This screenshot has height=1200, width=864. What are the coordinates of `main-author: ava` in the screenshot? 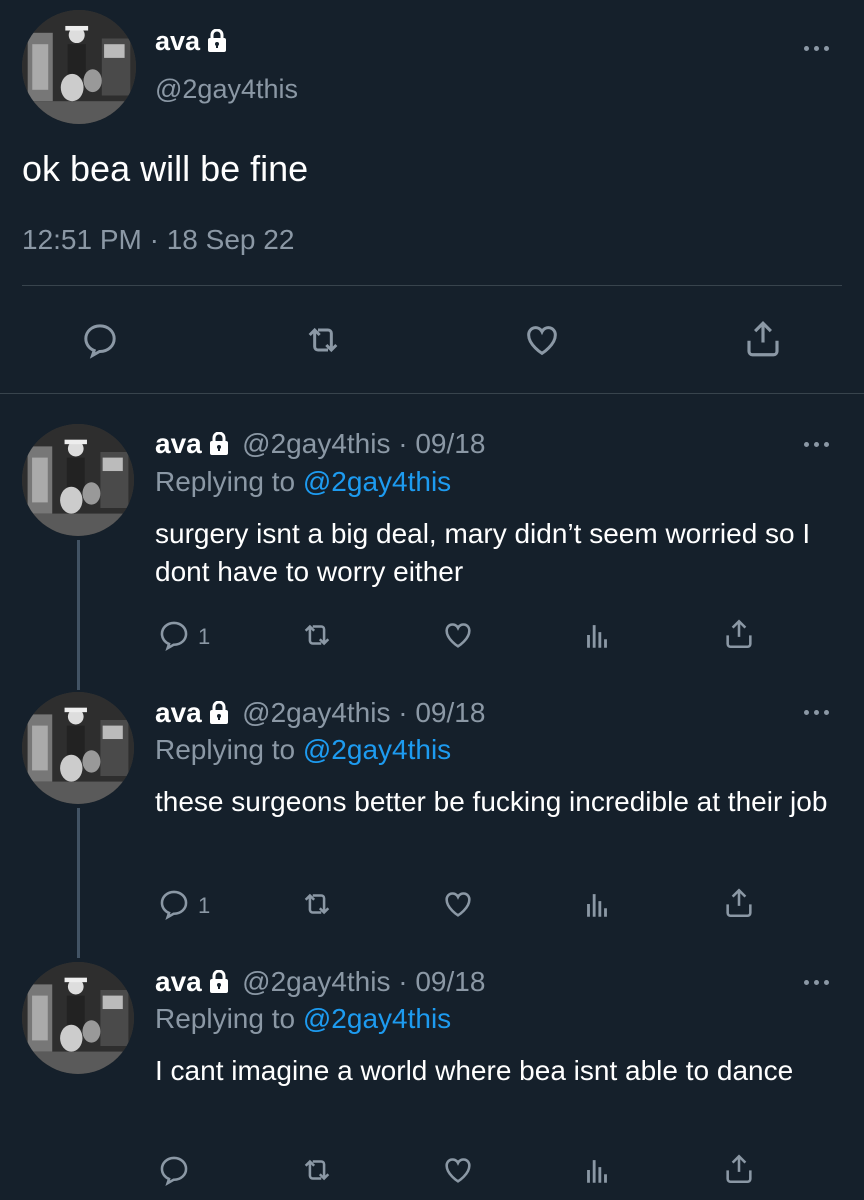 It's located at (191, 41).